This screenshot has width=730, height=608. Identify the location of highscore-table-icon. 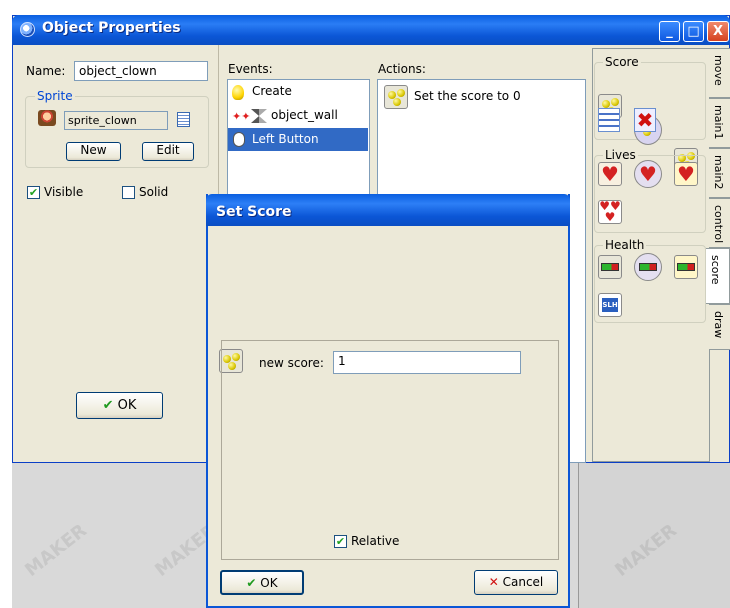
(609, 120).